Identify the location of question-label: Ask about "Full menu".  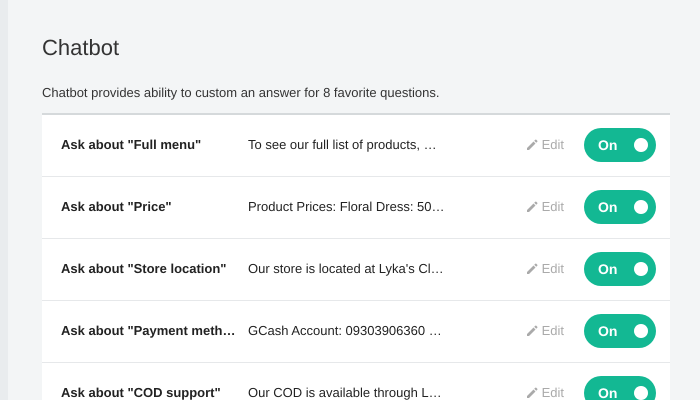
(131, 145).